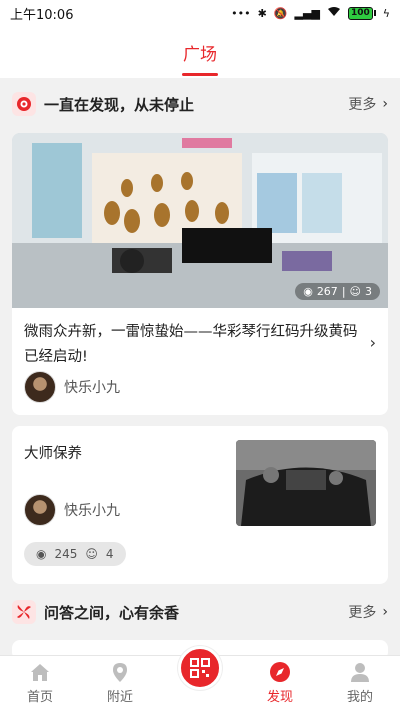 The image size is (400, 711). I want to click on scan-icon, so click(200, 668).